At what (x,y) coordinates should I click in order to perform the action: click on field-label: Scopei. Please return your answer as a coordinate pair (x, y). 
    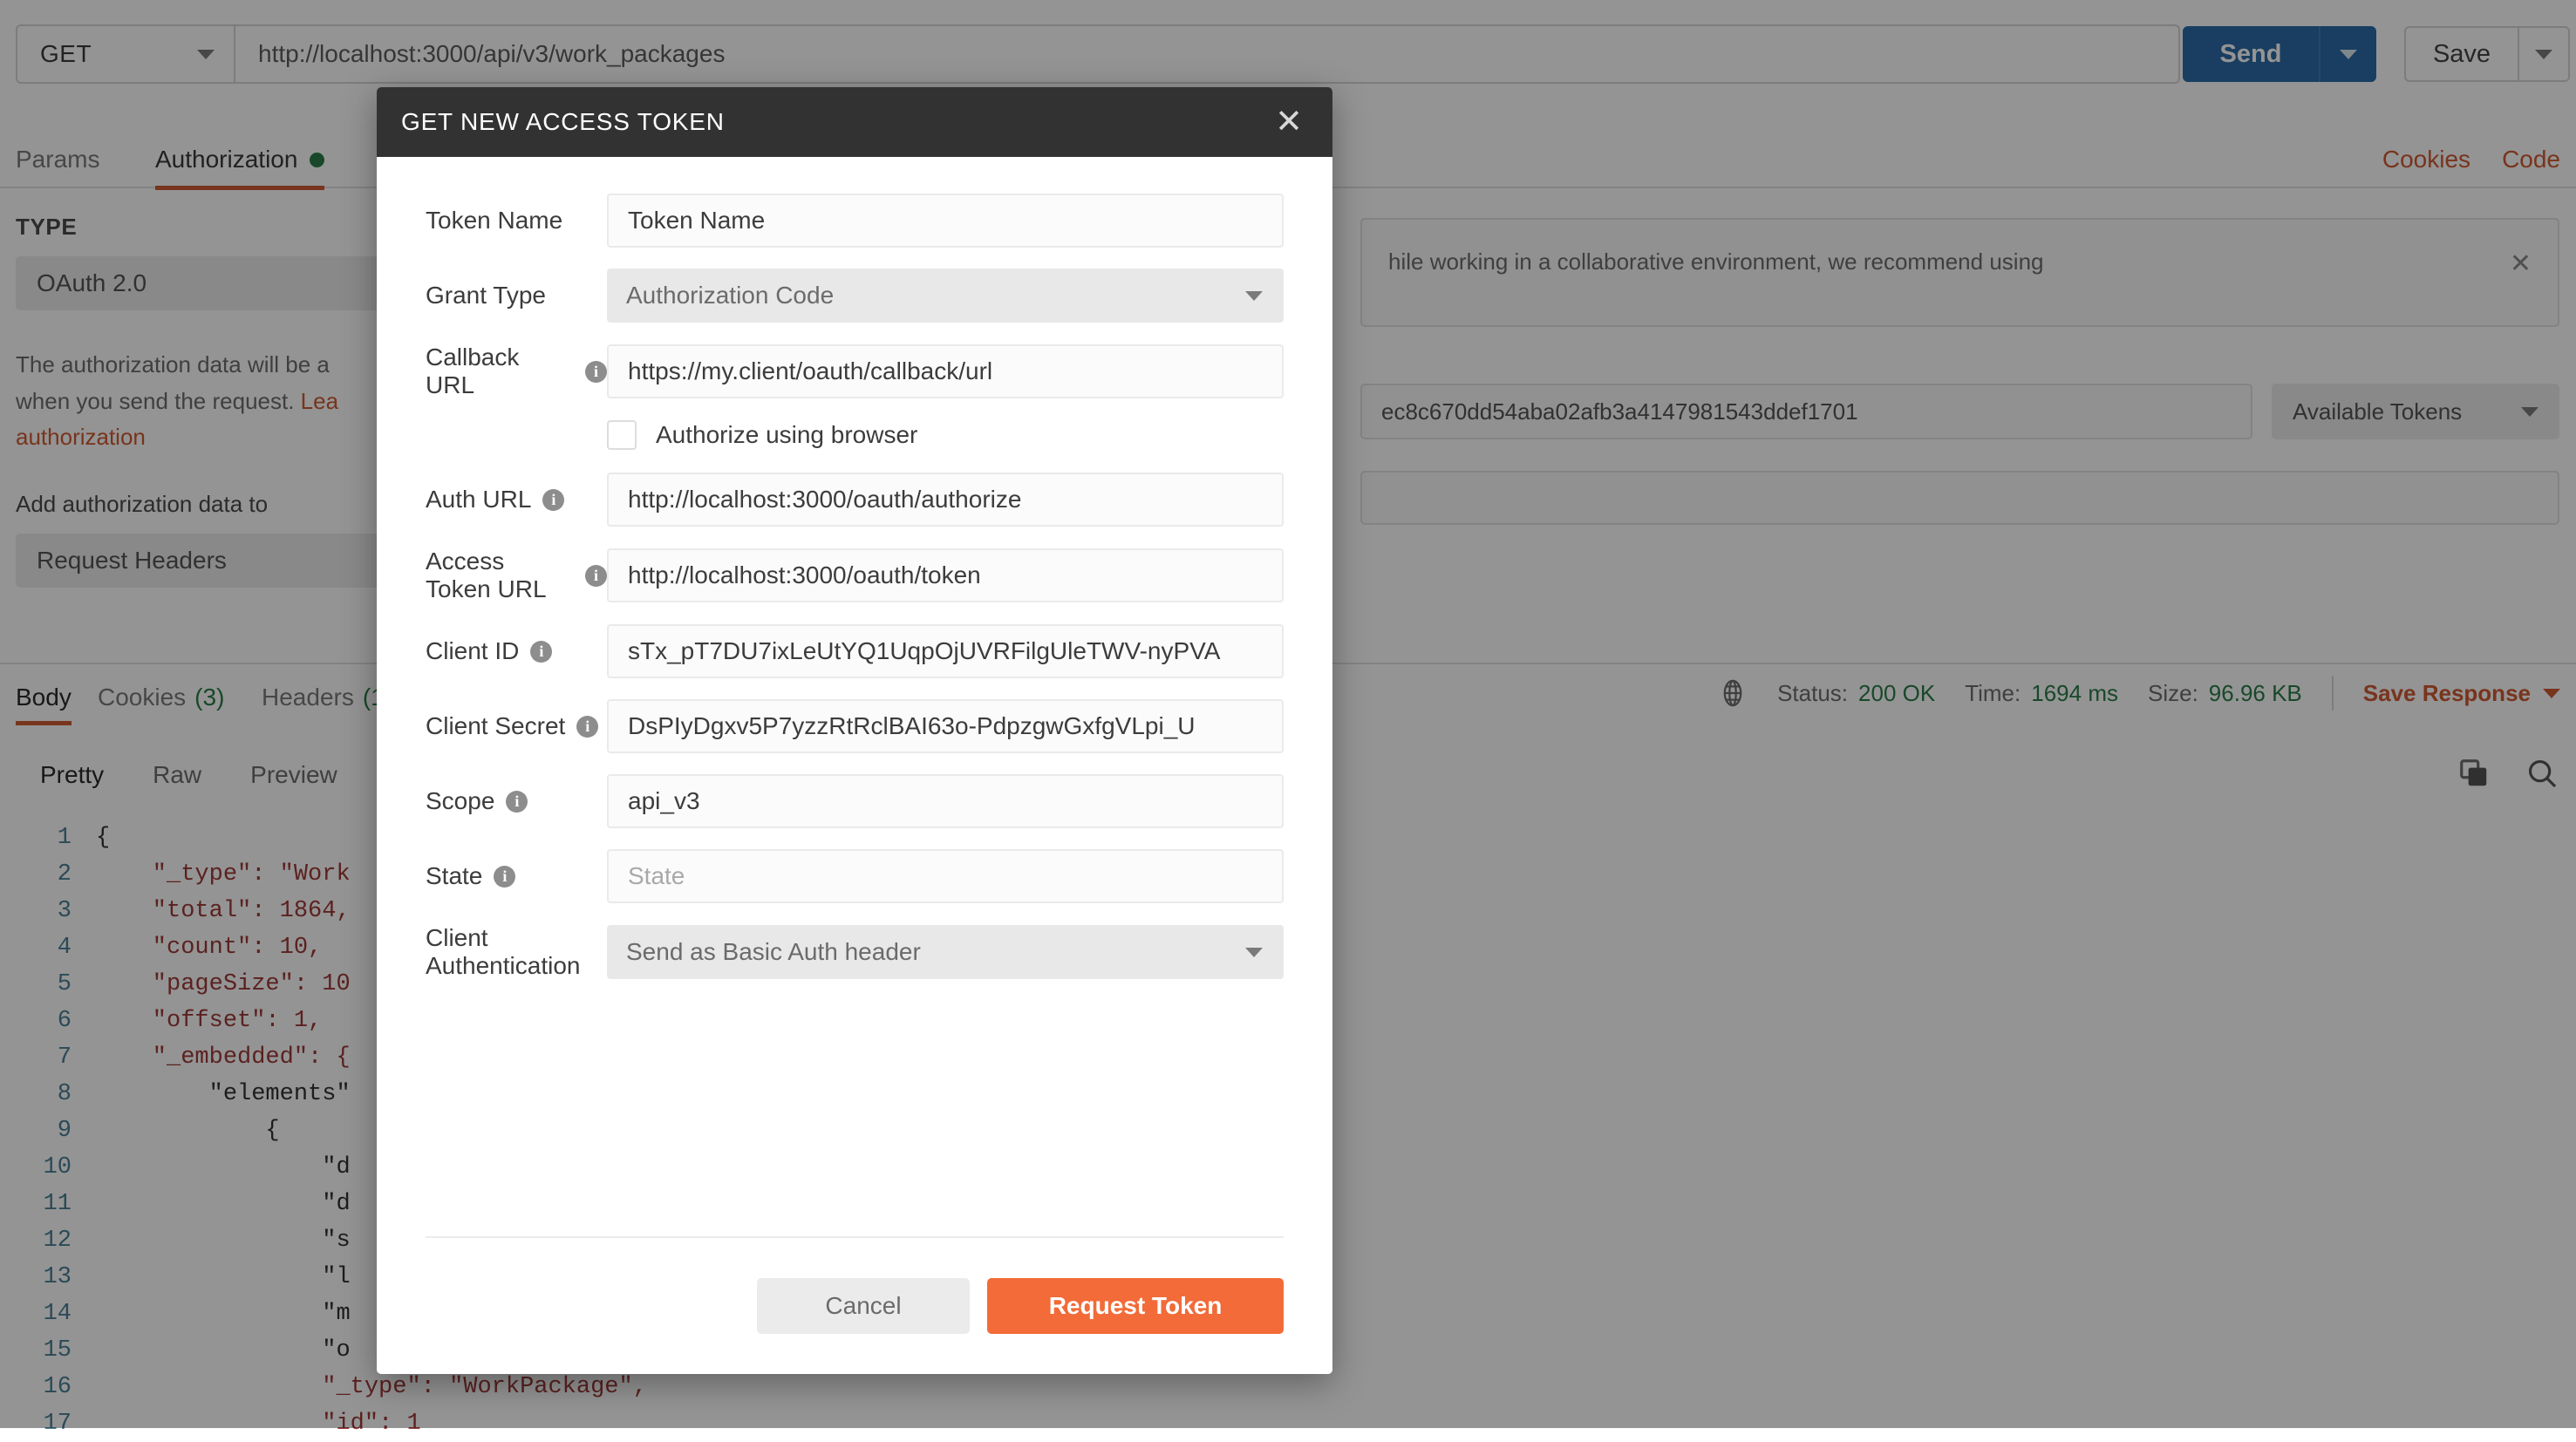
    Looking at the image, I should click on (516, 801).